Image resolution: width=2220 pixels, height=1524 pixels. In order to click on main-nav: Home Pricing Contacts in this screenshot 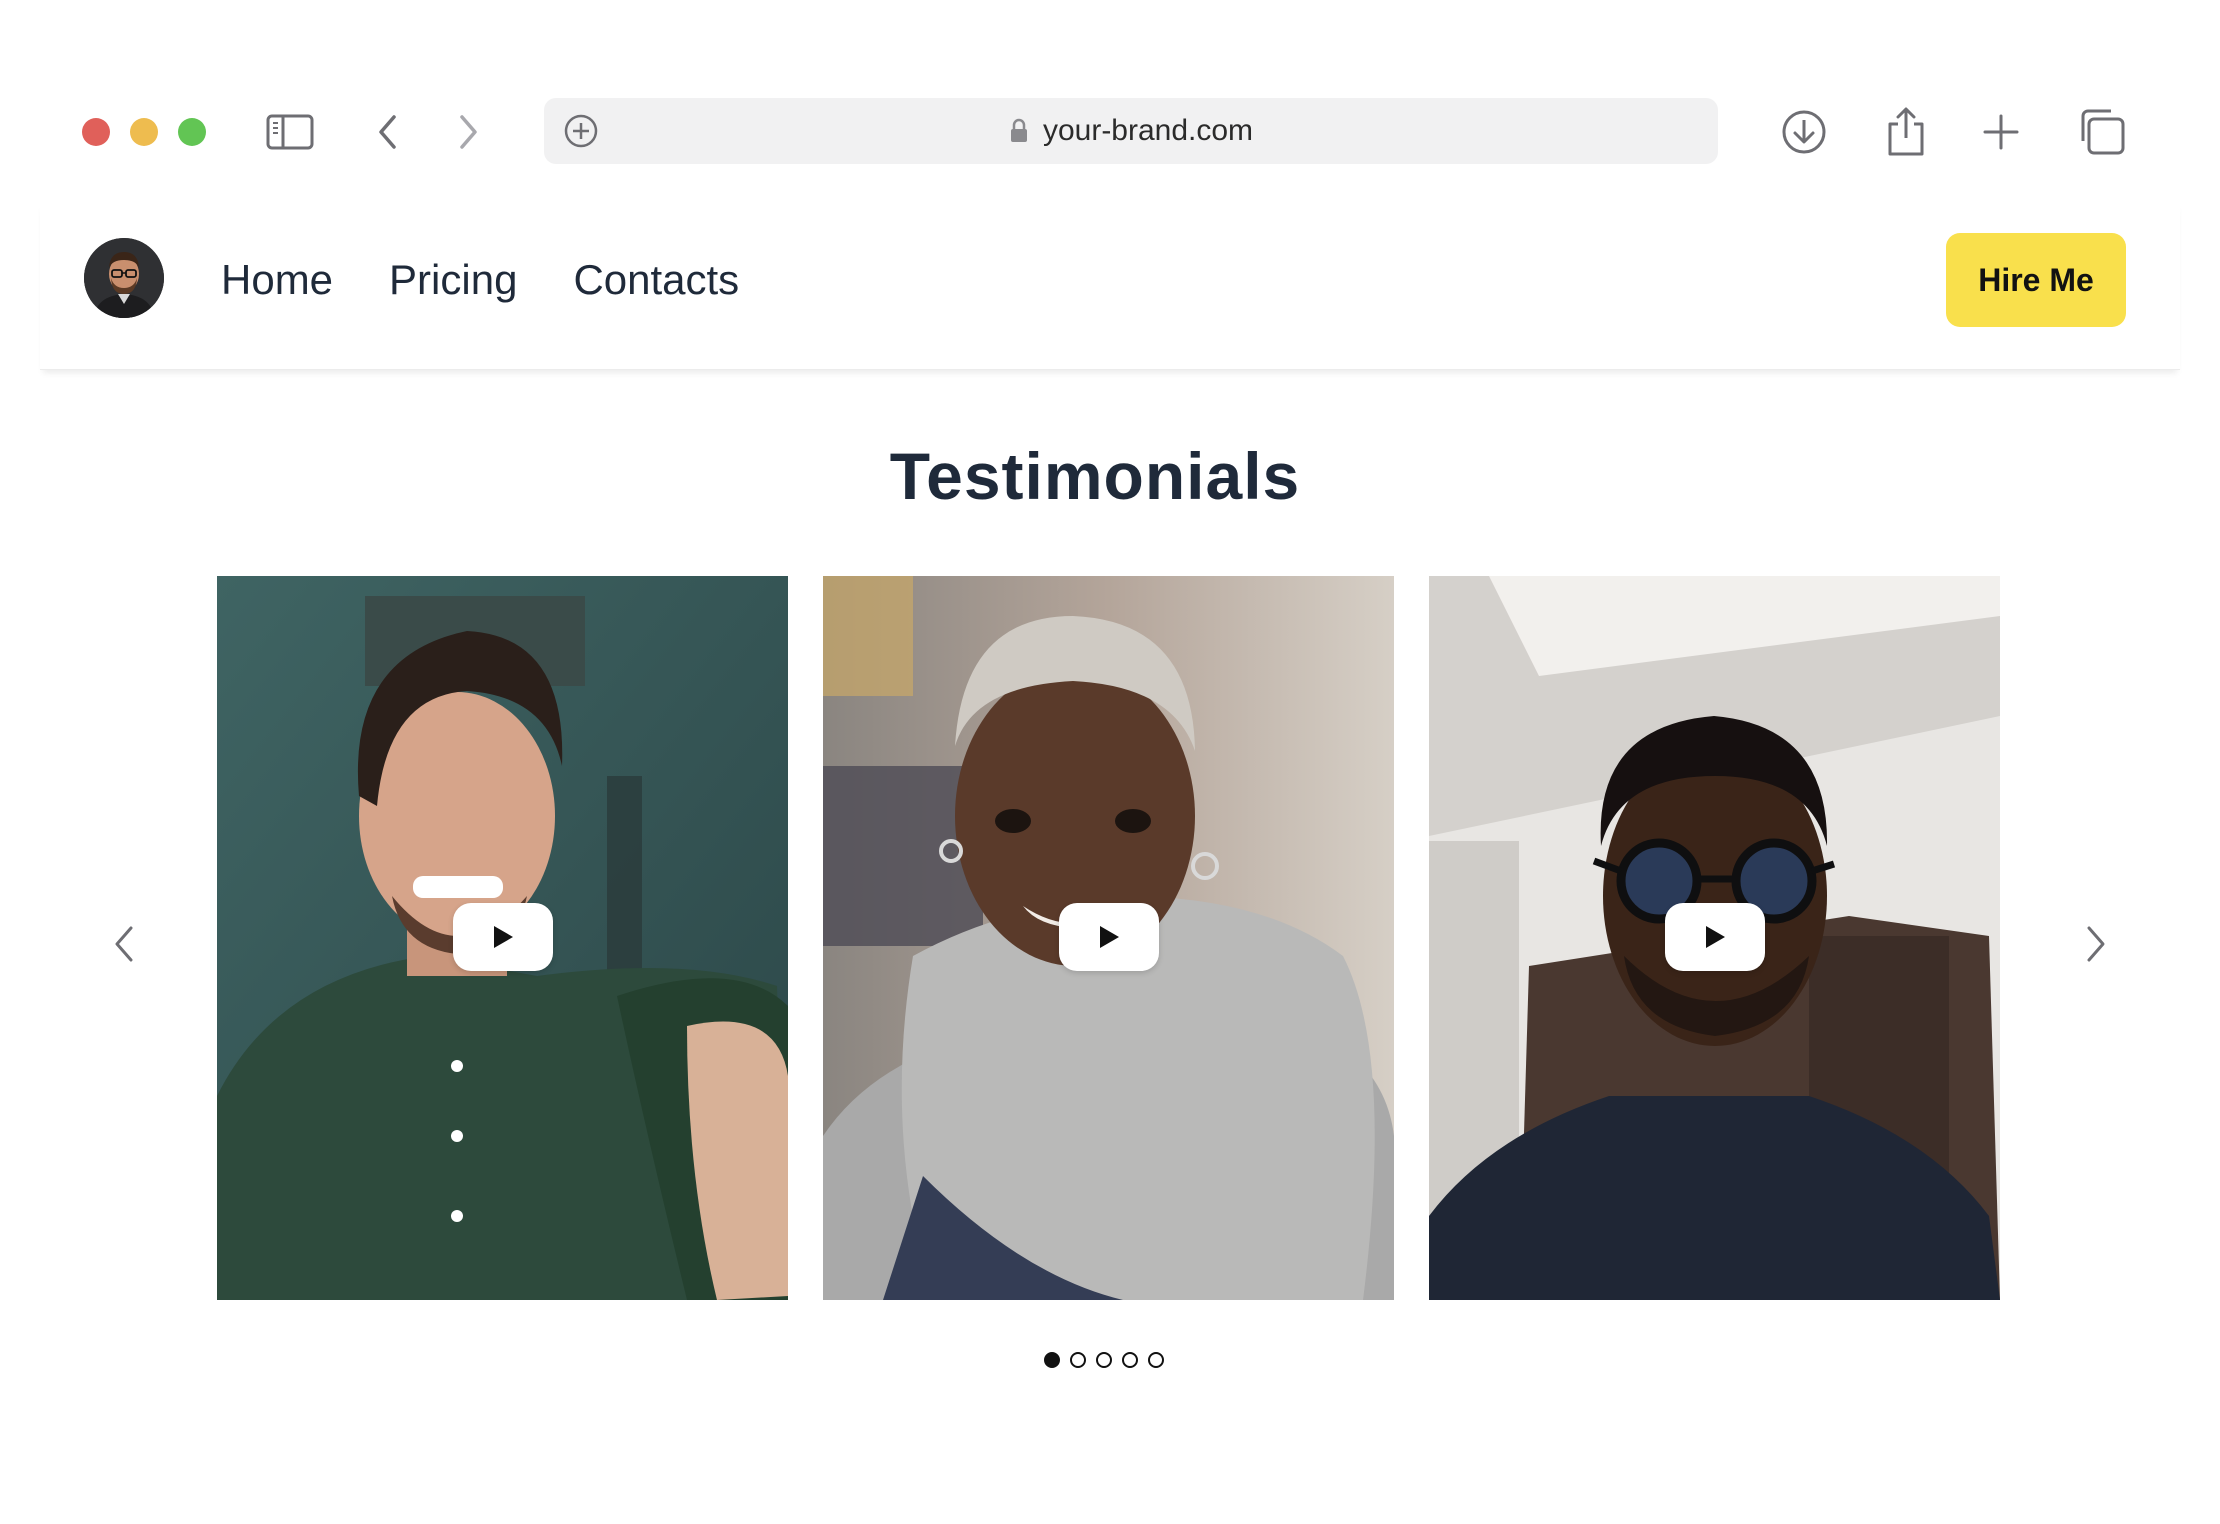, I will do `click(480, 280)`.